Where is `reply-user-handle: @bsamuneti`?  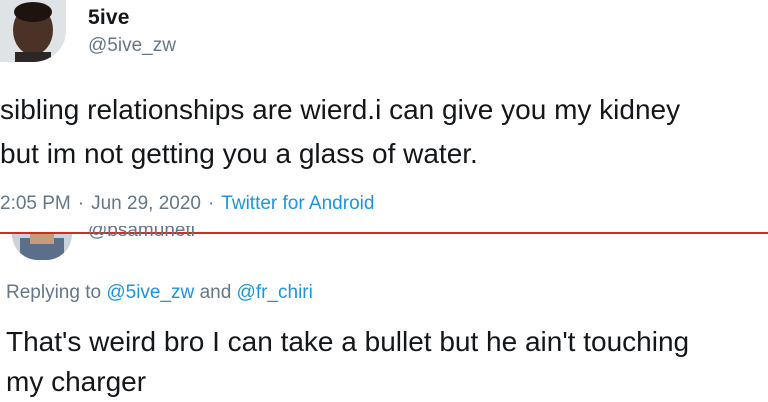 reply-user-handle: @bsamuneti is located at coordinates (141, 235).